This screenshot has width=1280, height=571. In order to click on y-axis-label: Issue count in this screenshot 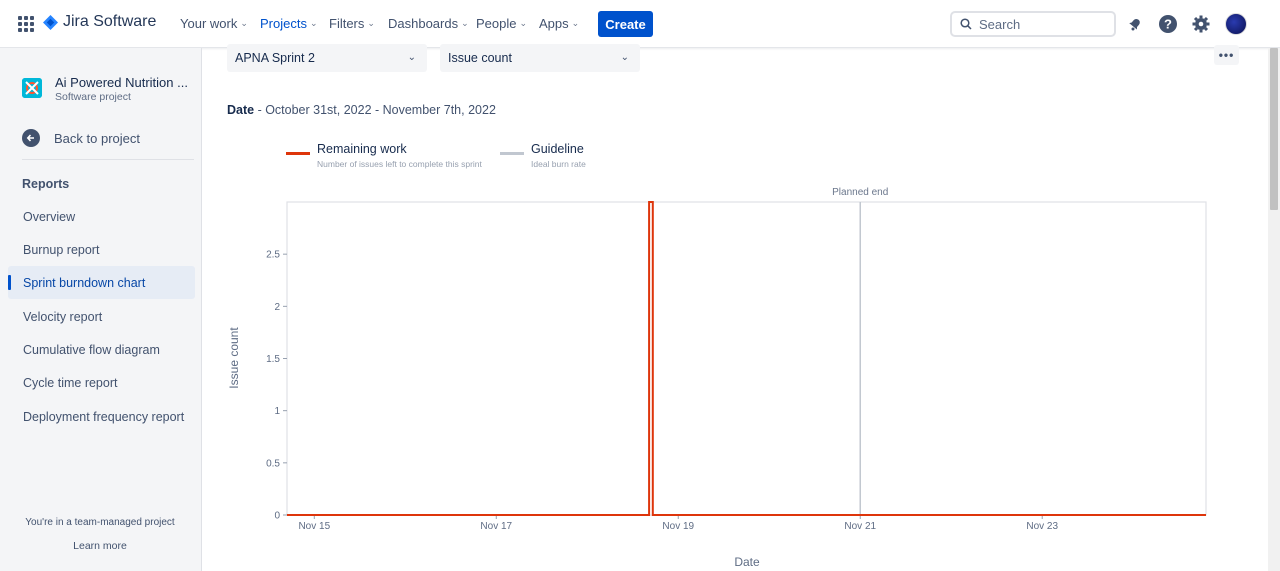, I will do `click(234, 358)`.